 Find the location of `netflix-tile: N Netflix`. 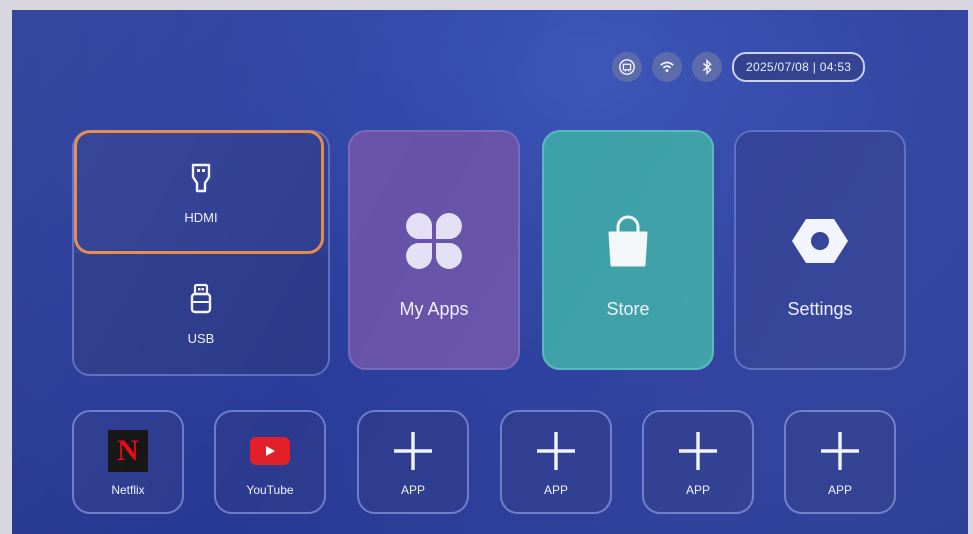

netflix-tile: N Netflix is located at coordinates (128, 462).